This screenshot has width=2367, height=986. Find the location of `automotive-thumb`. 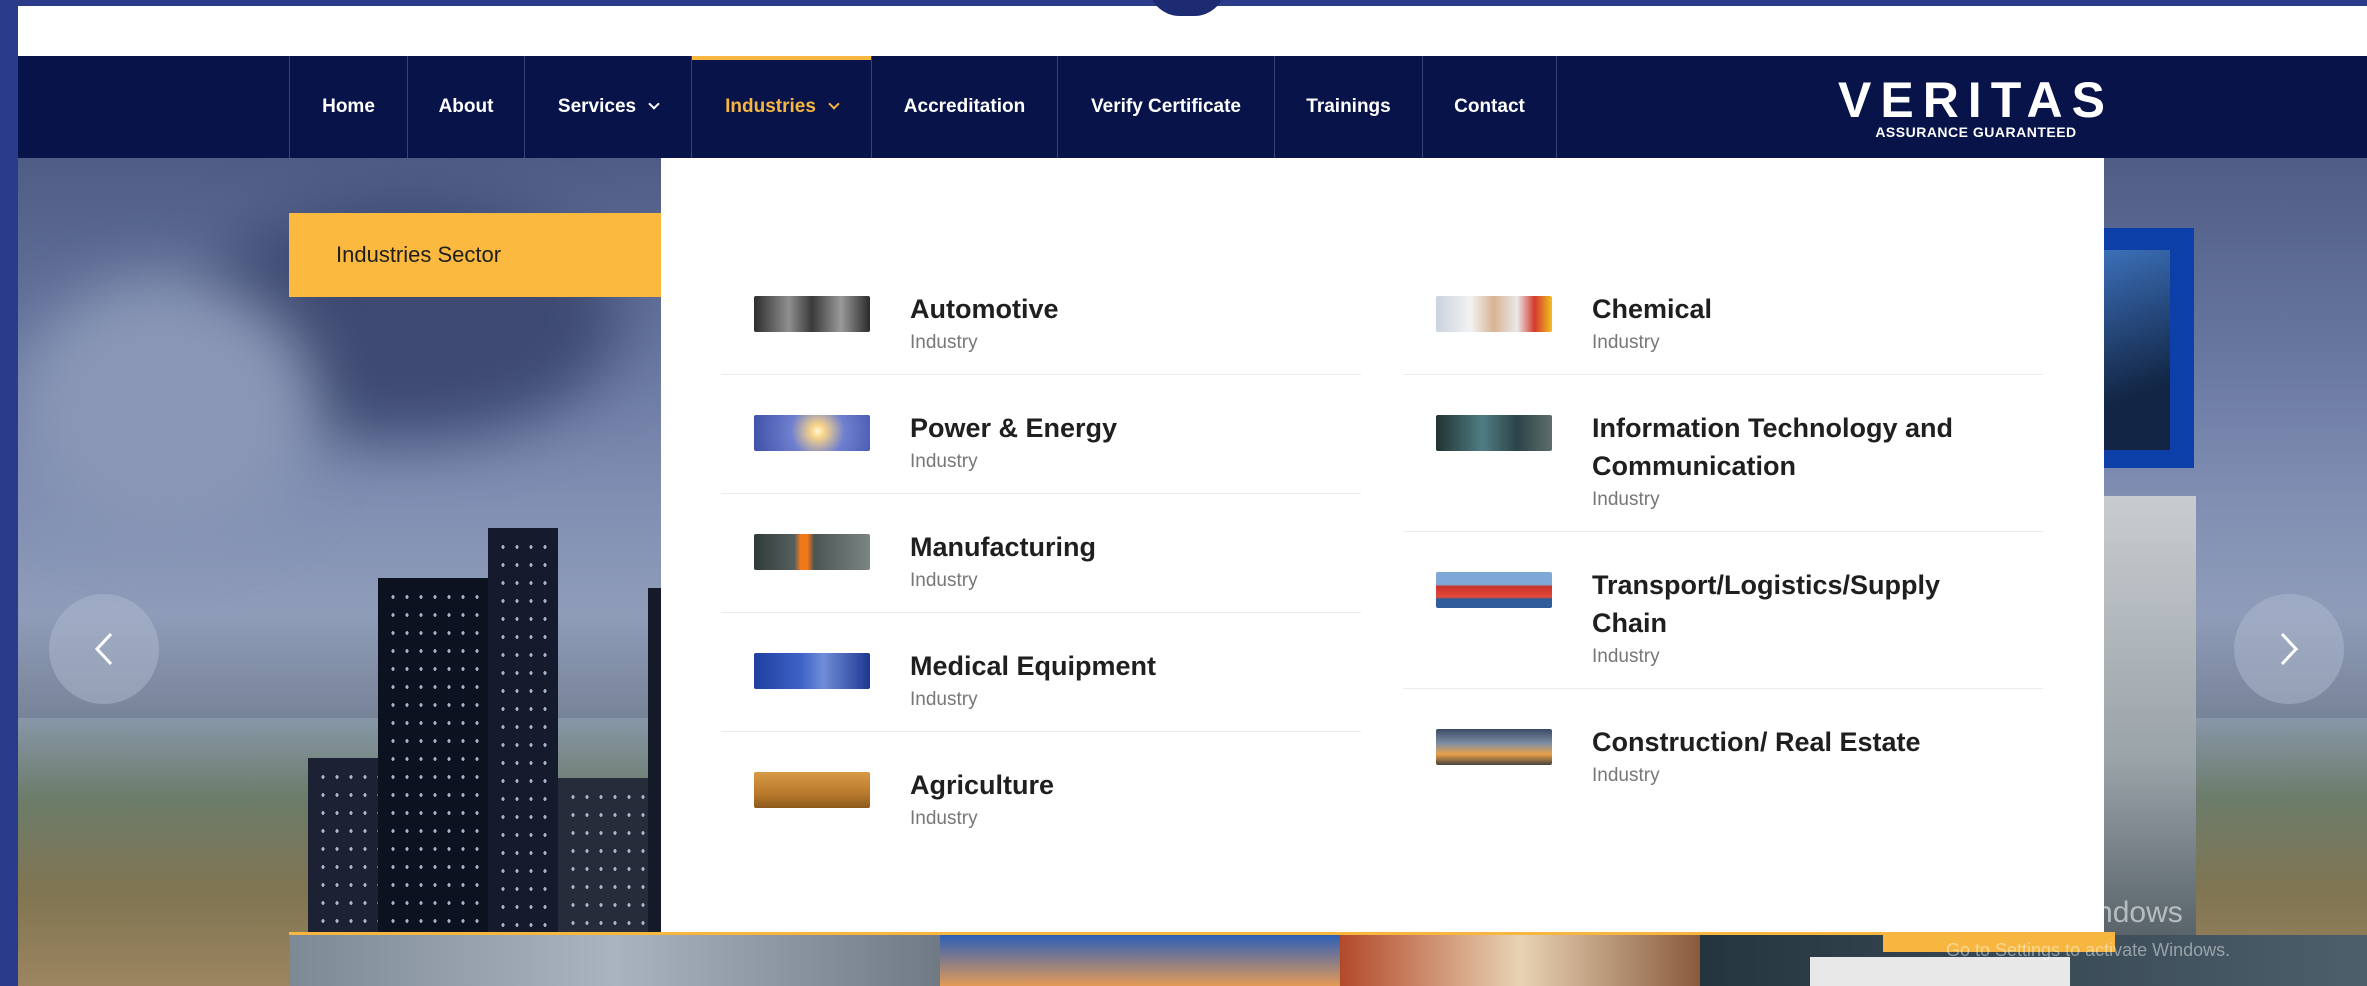

automotive-thumb is located at coordinates (812, 314).